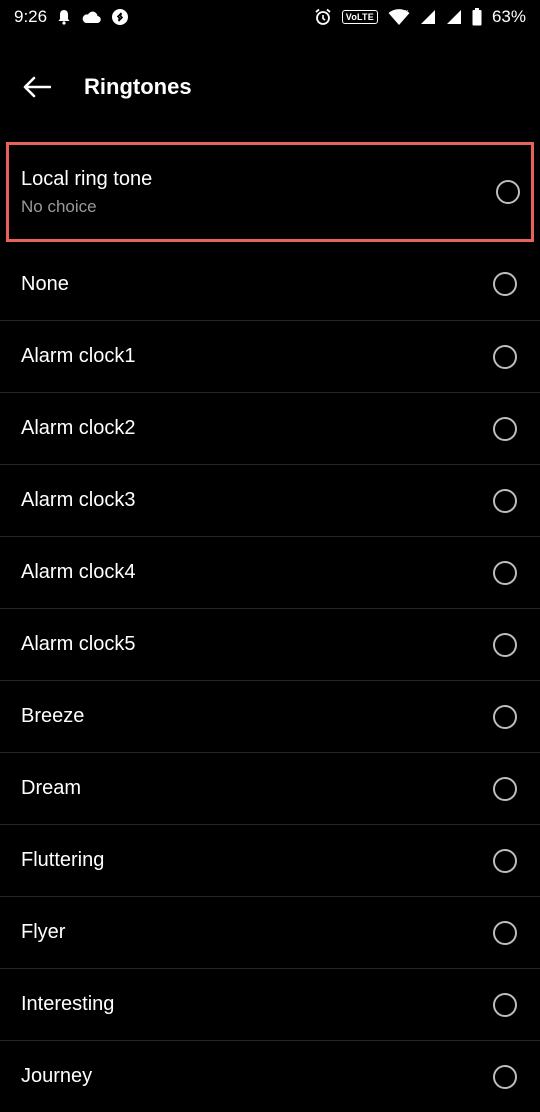  Describe the element at coordinates (323, 17) in the screenshot. I see `alarm-icon` at that location.